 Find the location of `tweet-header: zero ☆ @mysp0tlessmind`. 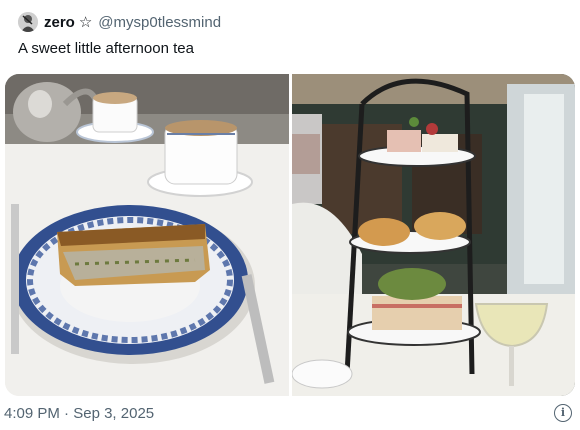

tweet-header: zero ☆ @mysp0tlessmind is located at coordinates (119, 22).